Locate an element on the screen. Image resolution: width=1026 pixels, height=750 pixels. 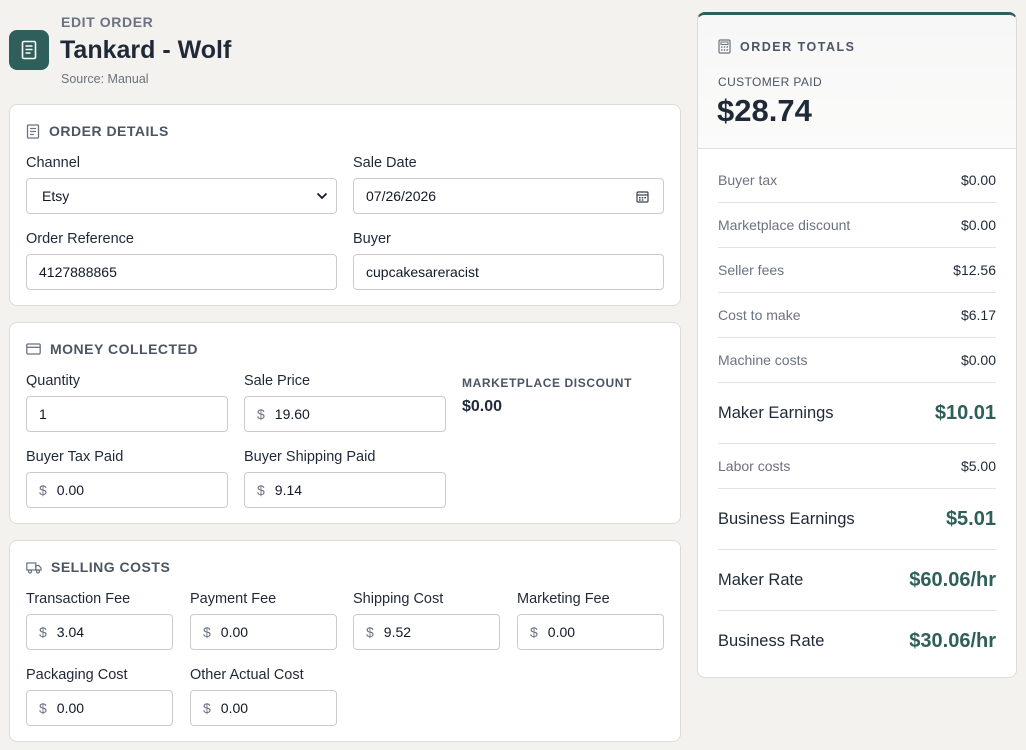
totals-row-cost-to-make: Cost to make $6.17 is located at coordinates (857, 315).